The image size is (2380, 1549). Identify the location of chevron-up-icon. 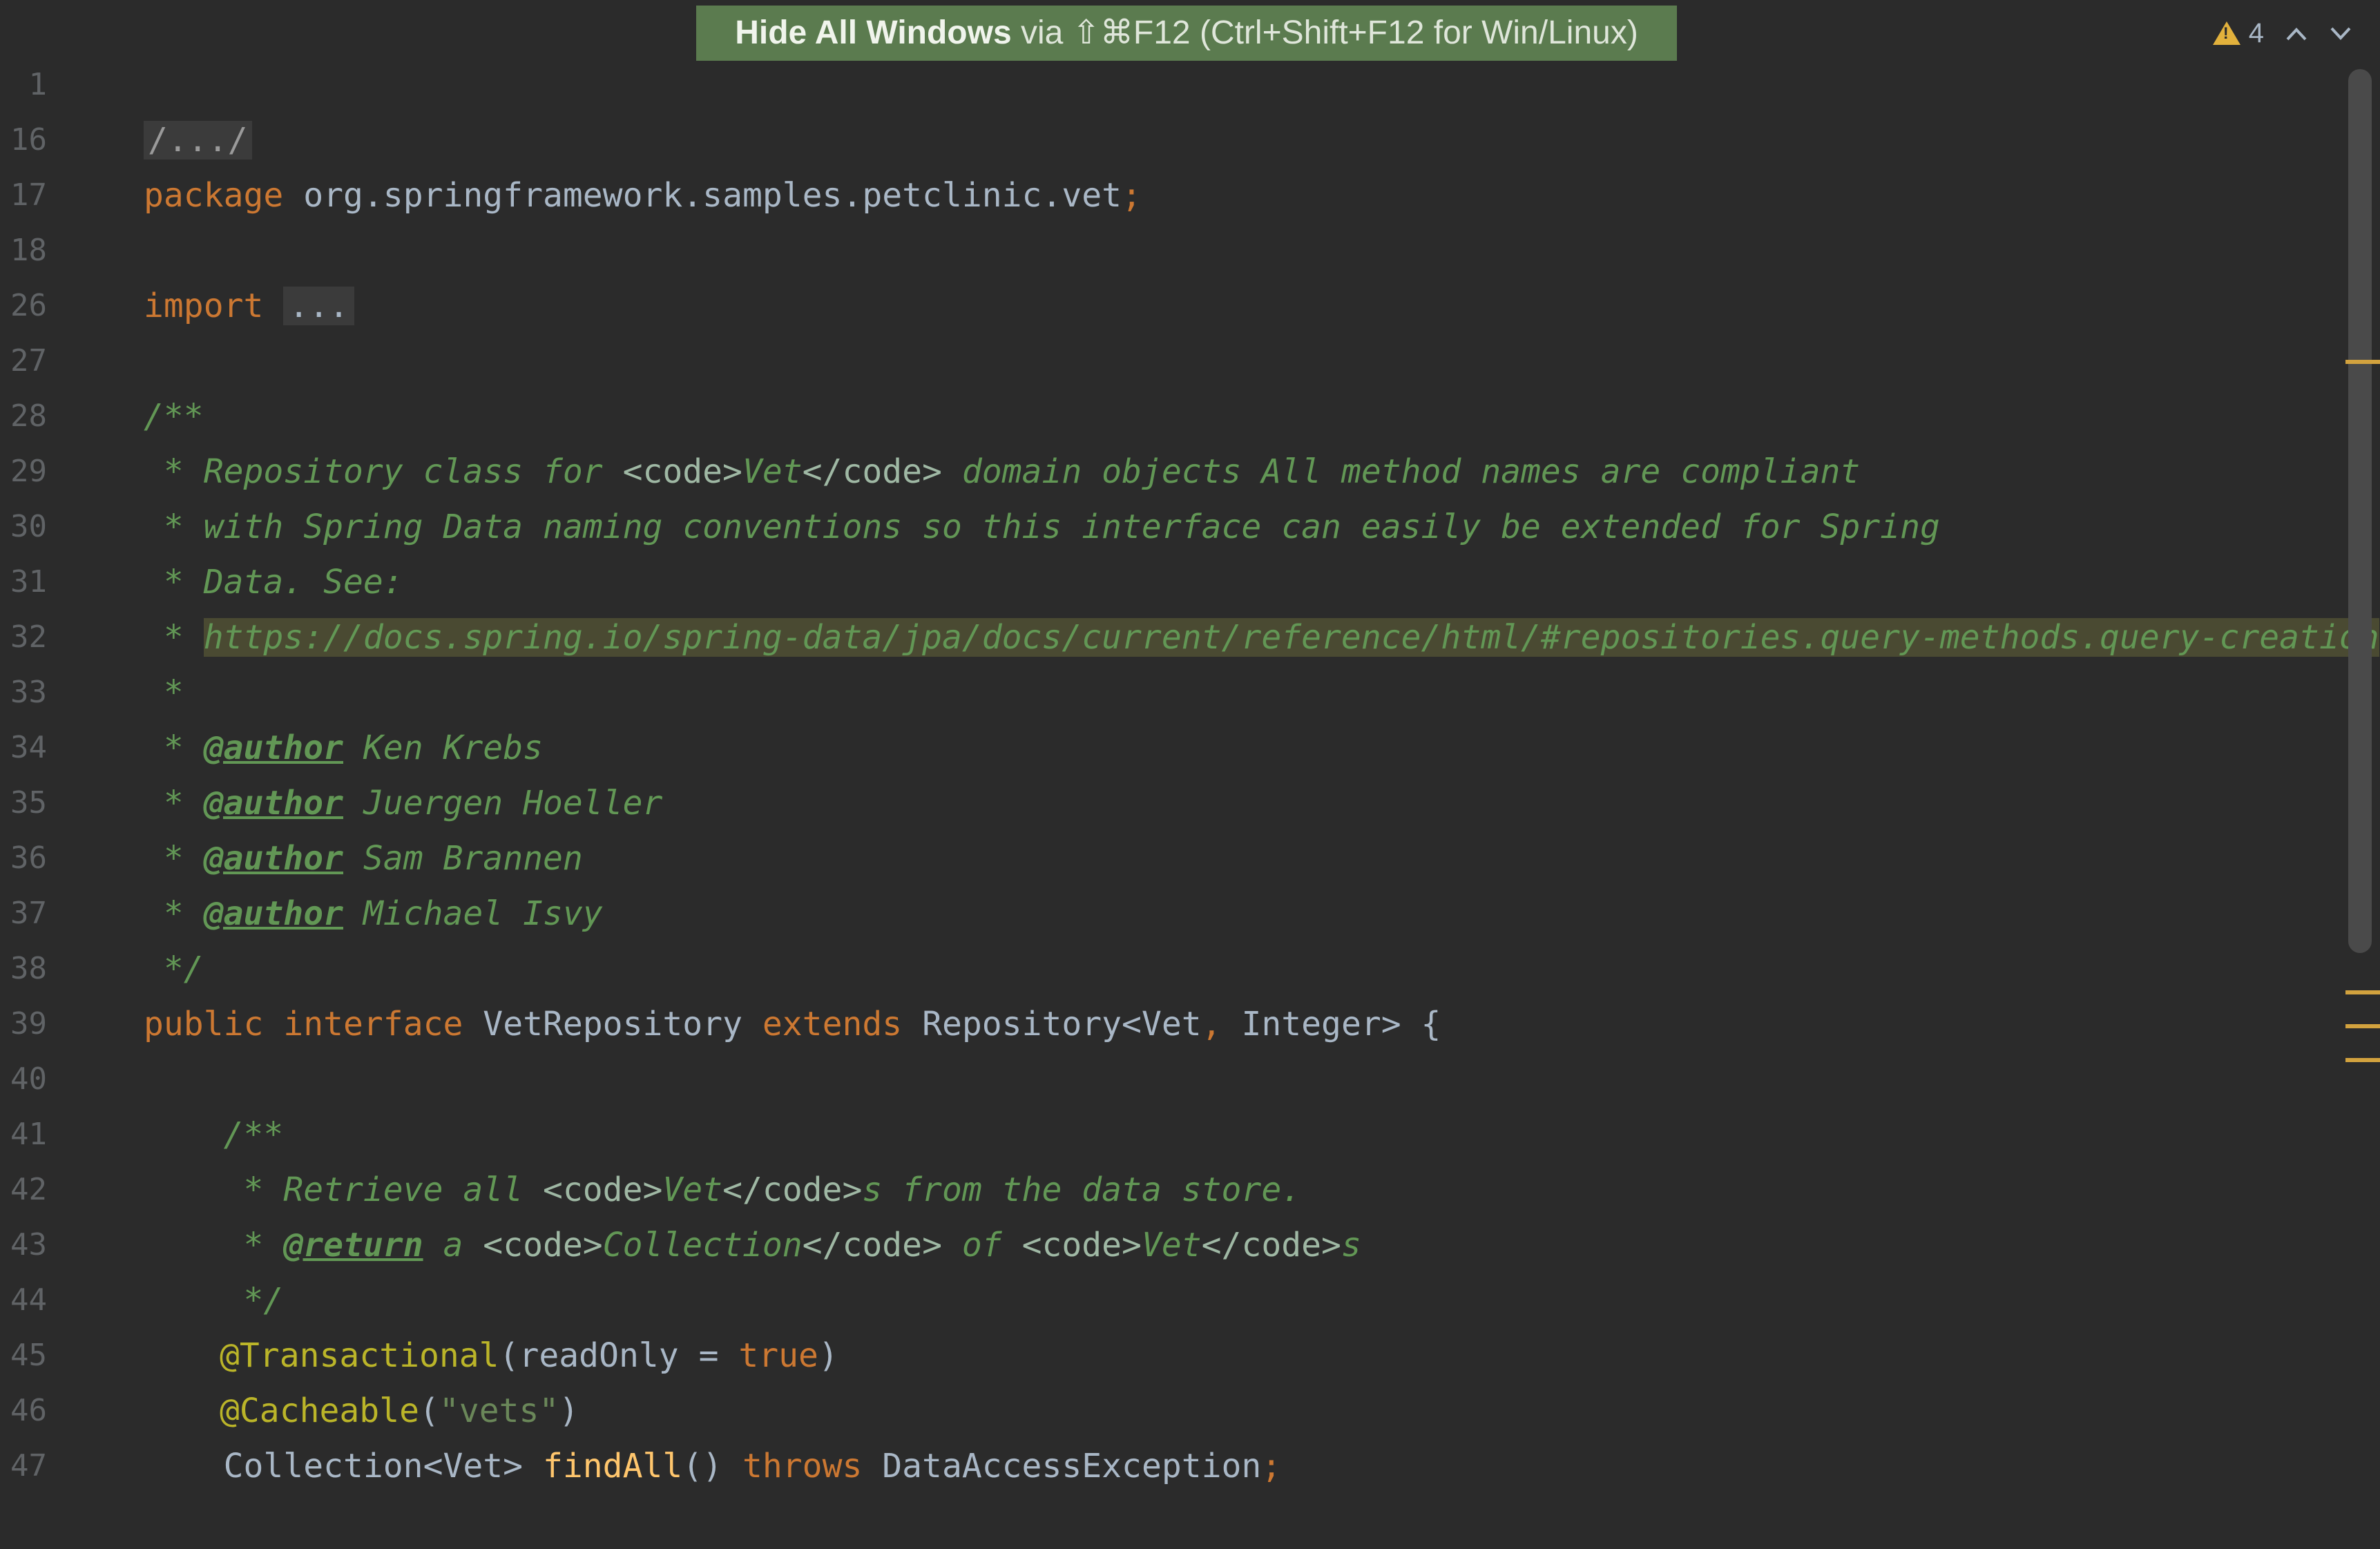
(2296, 33).